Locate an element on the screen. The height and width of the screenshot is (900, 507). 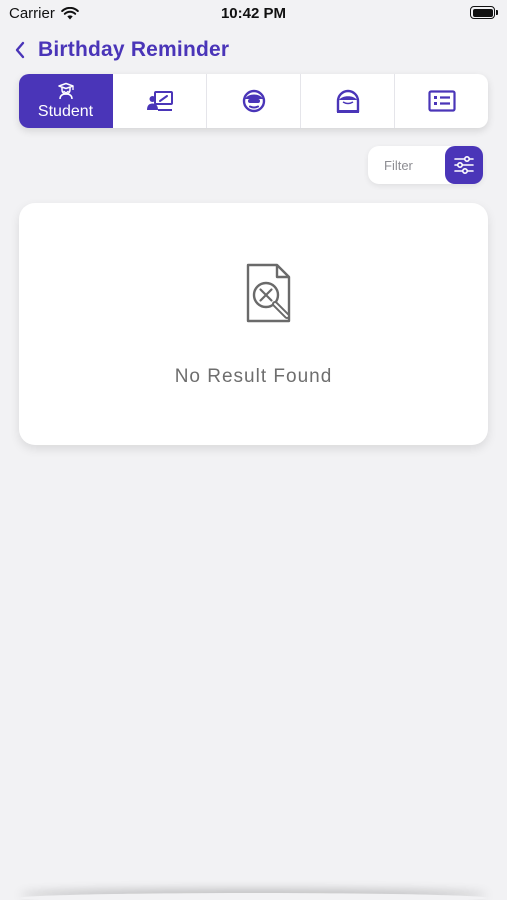
list-card-icon is located at coordinates (441, 101).